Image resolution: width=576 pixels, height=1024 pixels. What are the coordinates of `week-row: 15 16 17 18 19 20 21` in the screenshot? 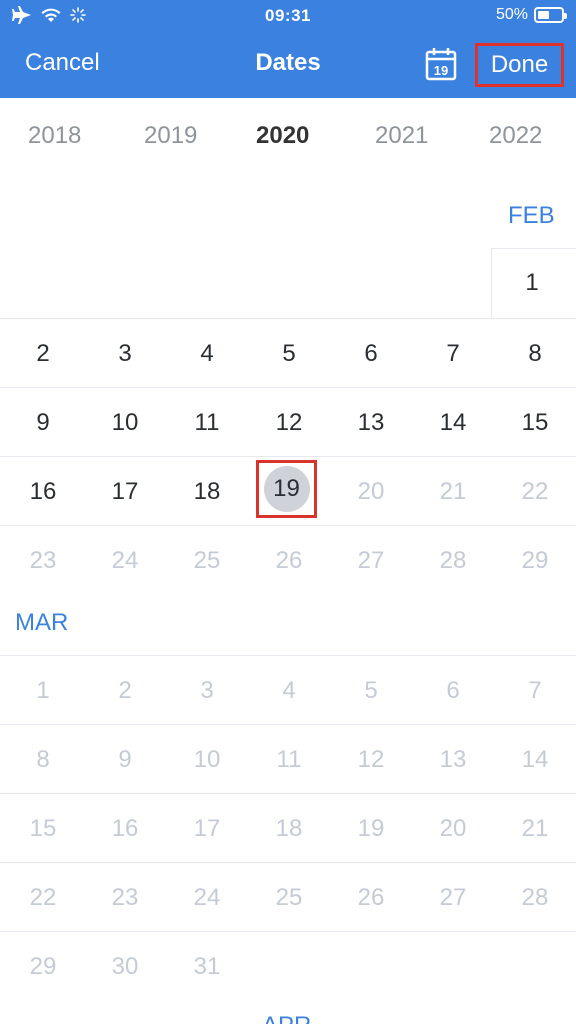 It's located at (288, 827).